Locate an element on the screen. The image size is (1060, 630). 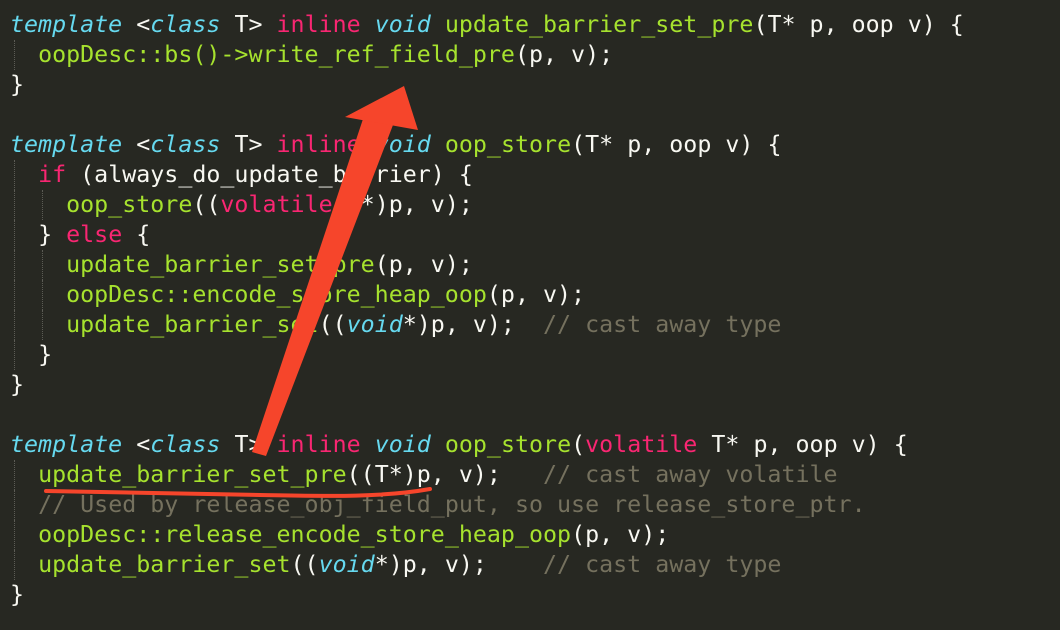
code-token: *)p, v); is located at coordinates (459, 564).